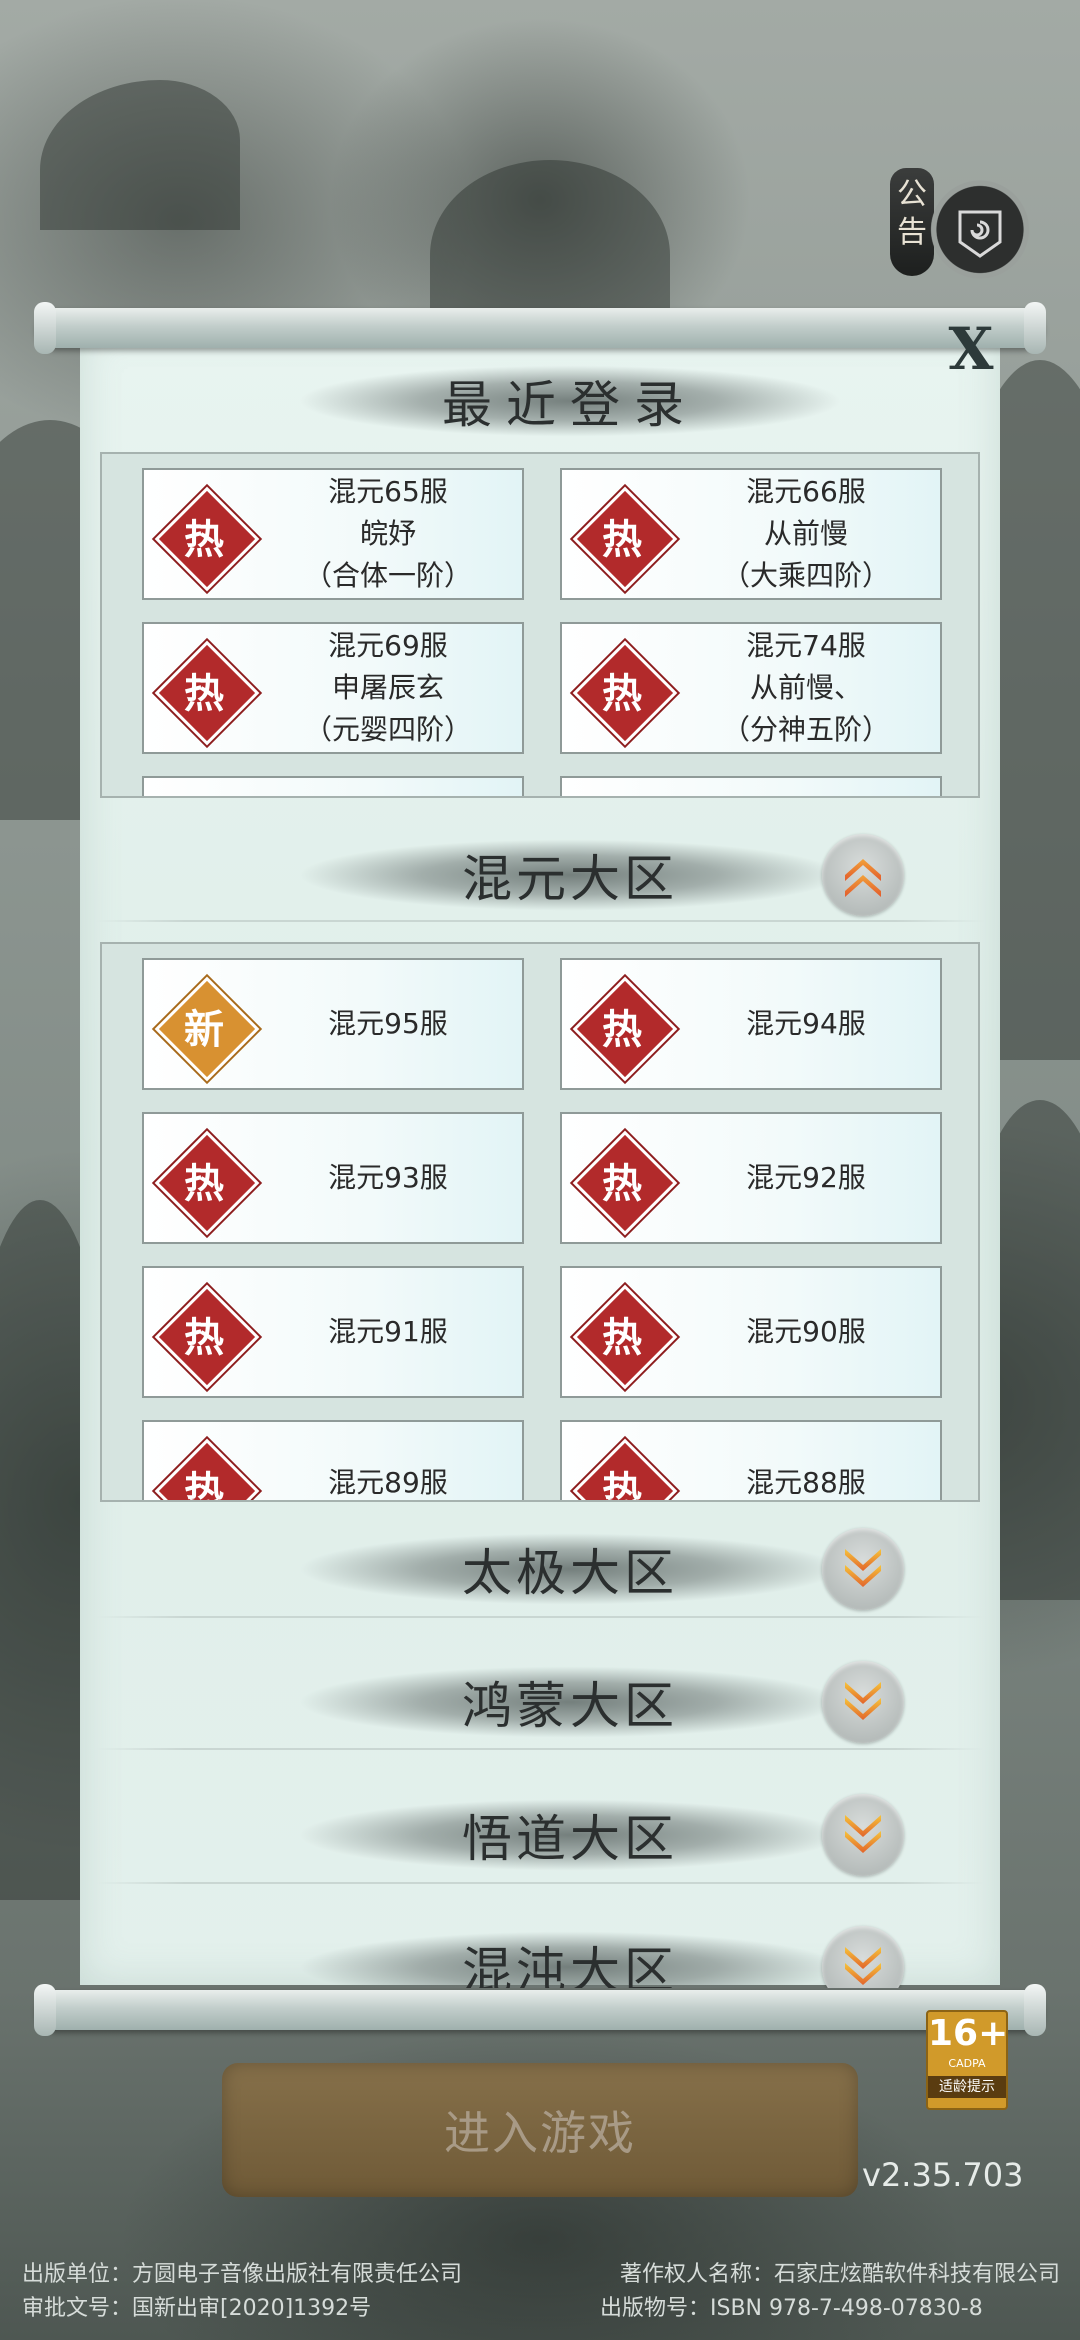  What do you see at coordinates (570, 405) in the screenshot?
I see `recent-login-title: 最近登录` at bounding box center [570, 405].